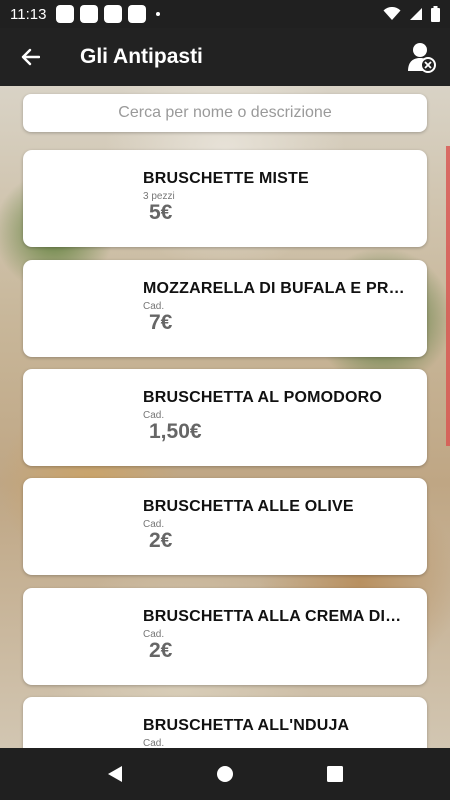 This screenshot has height=800, width=450. Describe the element at coordinates (175, 431) in the screenshot. I see `item-price: 1,50€` at that location.